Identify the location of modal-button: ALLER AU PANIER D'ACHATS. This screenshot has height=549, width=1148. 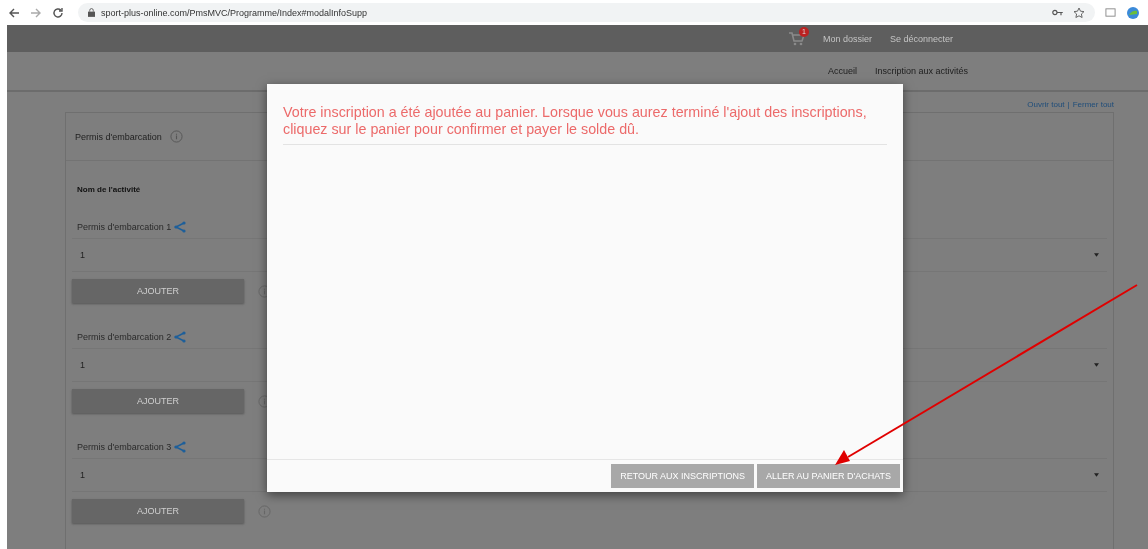
(828, 476).